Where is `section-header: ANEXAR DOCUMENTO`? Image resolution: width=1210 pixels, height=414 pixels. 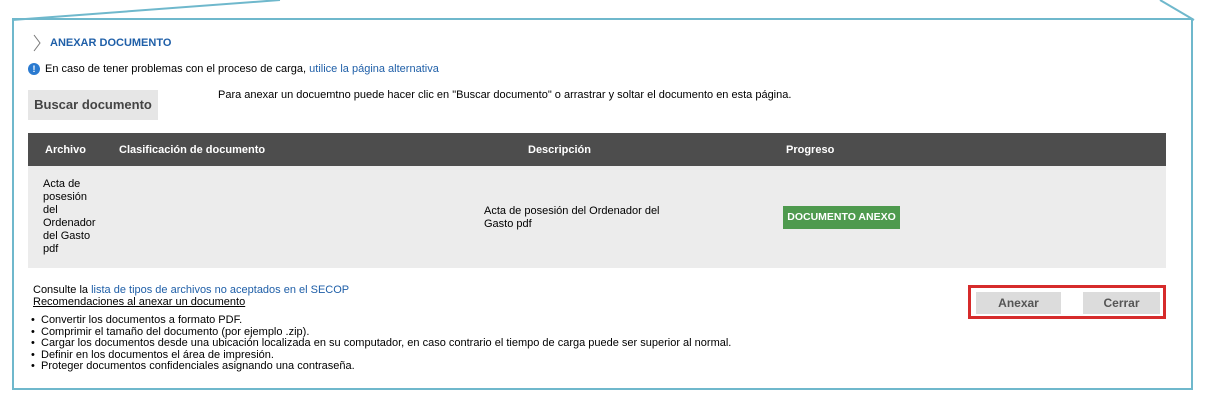
section-header: ANEXAR DOCUMENTO is located at coordinates (101, 43).